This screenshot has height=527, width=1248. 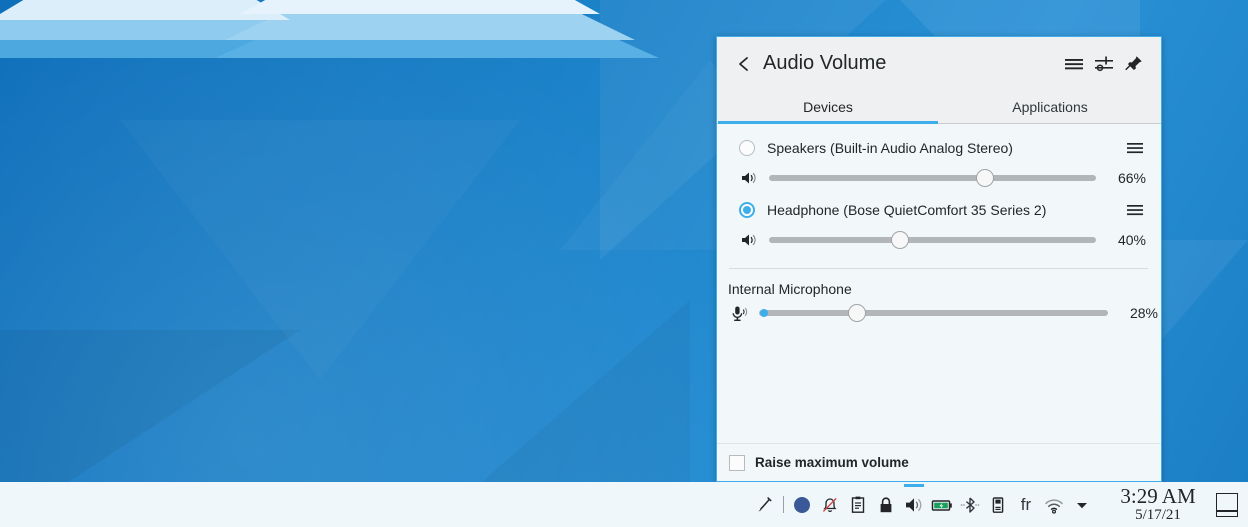 What do you see at coordinates (998, 504) in the screenshot?
I see `usb-device-icon` at bounding box center [998, 504].